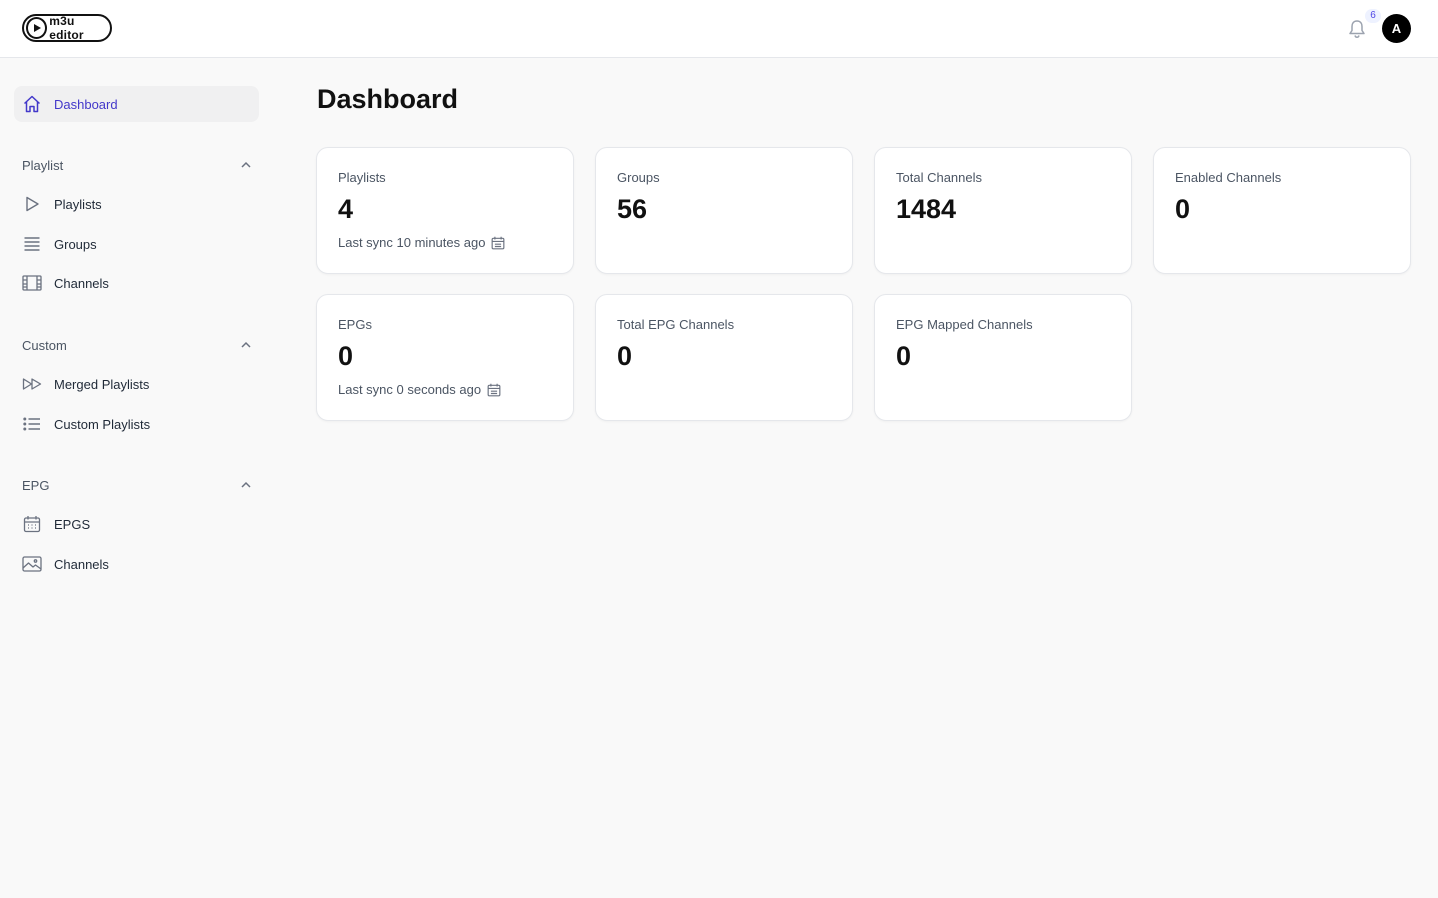 The width and height of the screenshot is (1438, 898). I want to click on stat-card-total-epg-channels: Total EPG Channels 0, so click(724, 357).